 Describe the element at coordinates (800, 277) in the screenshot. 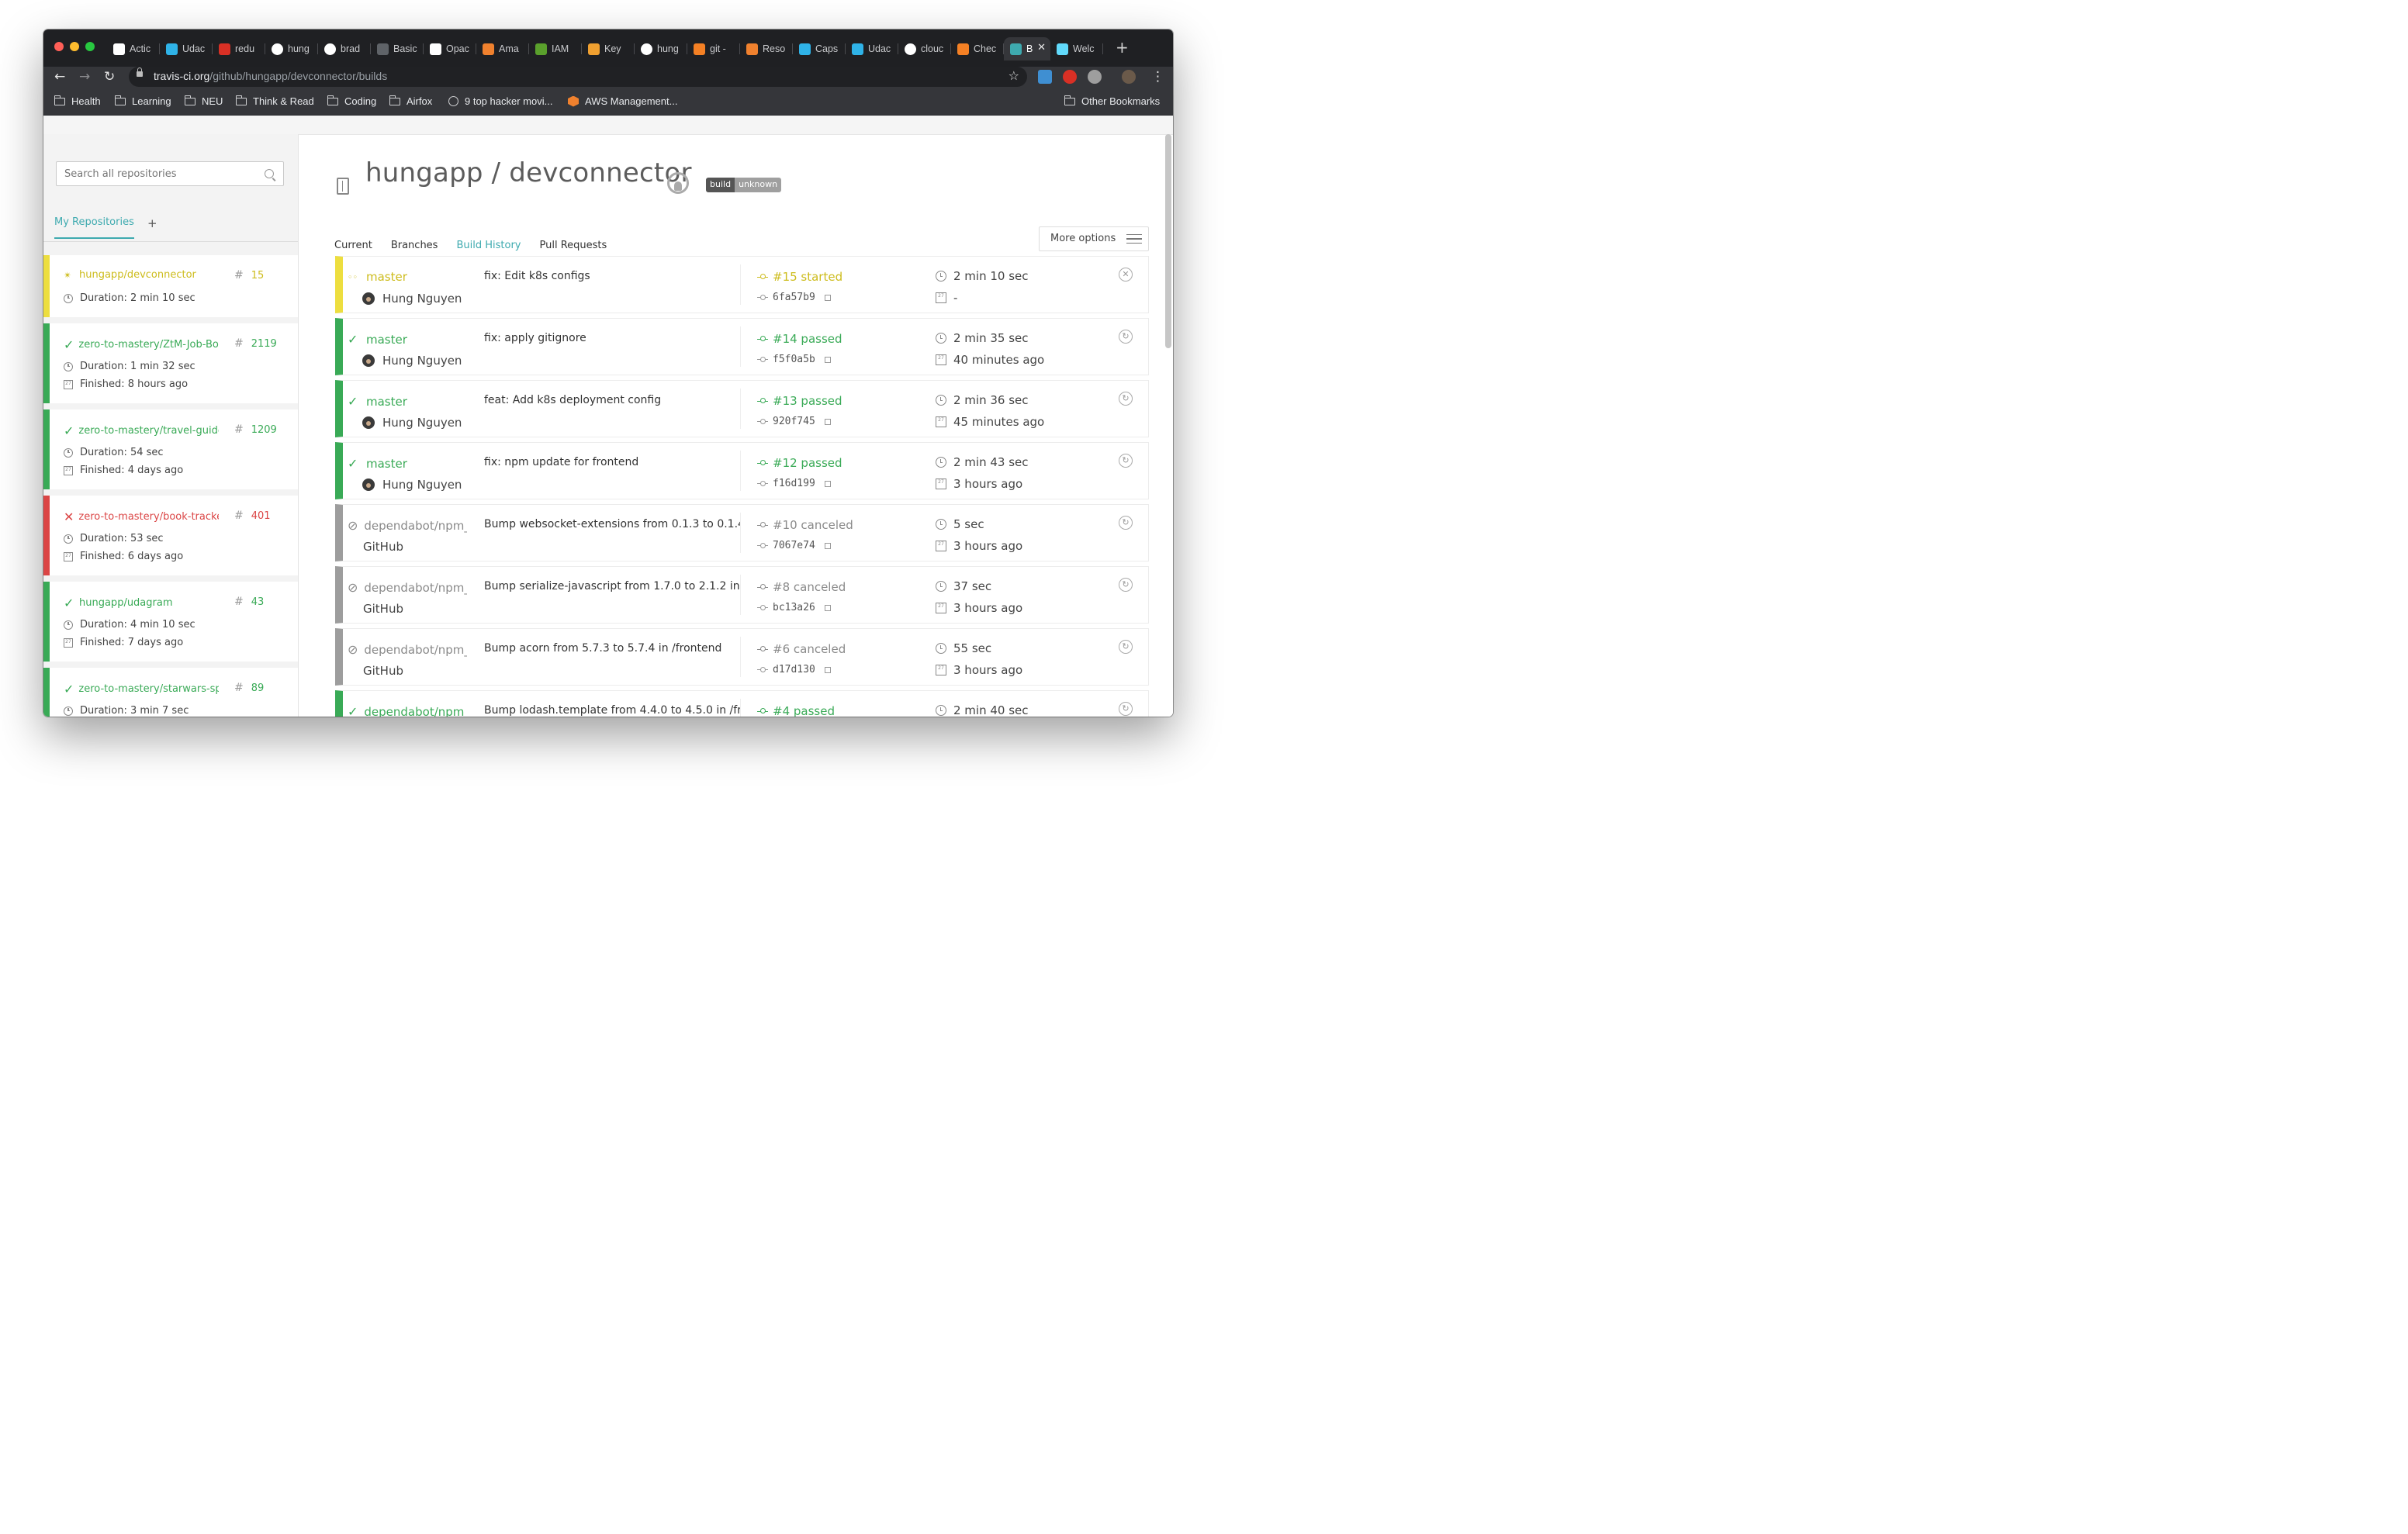

I see `build-number: #15 started` at that location.